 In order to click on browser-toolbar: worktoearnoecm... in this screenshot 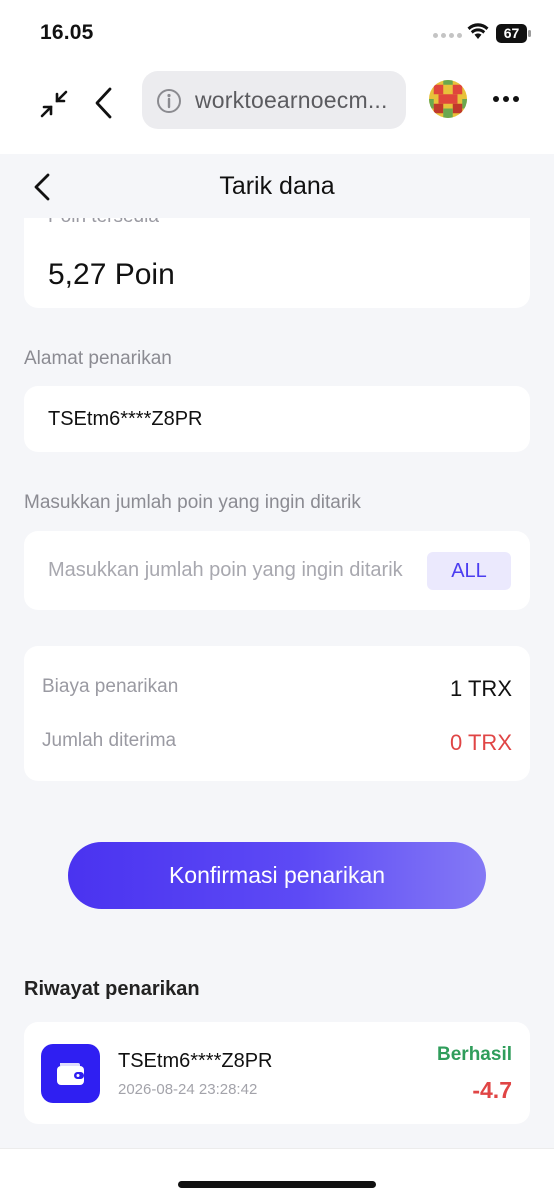, I will do `click(277, 110)`.